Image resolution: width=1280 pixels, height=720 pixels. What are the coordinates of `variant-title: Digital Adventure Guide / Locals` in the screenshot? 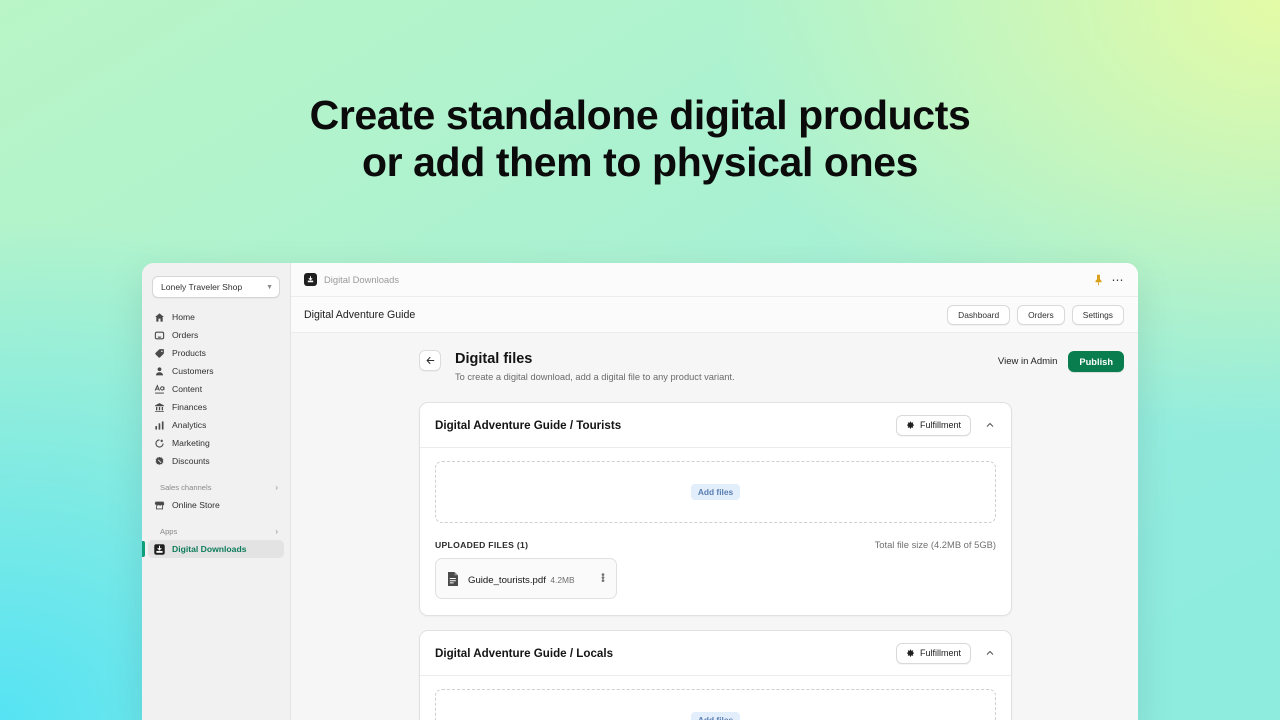 It's located at (524, 653).